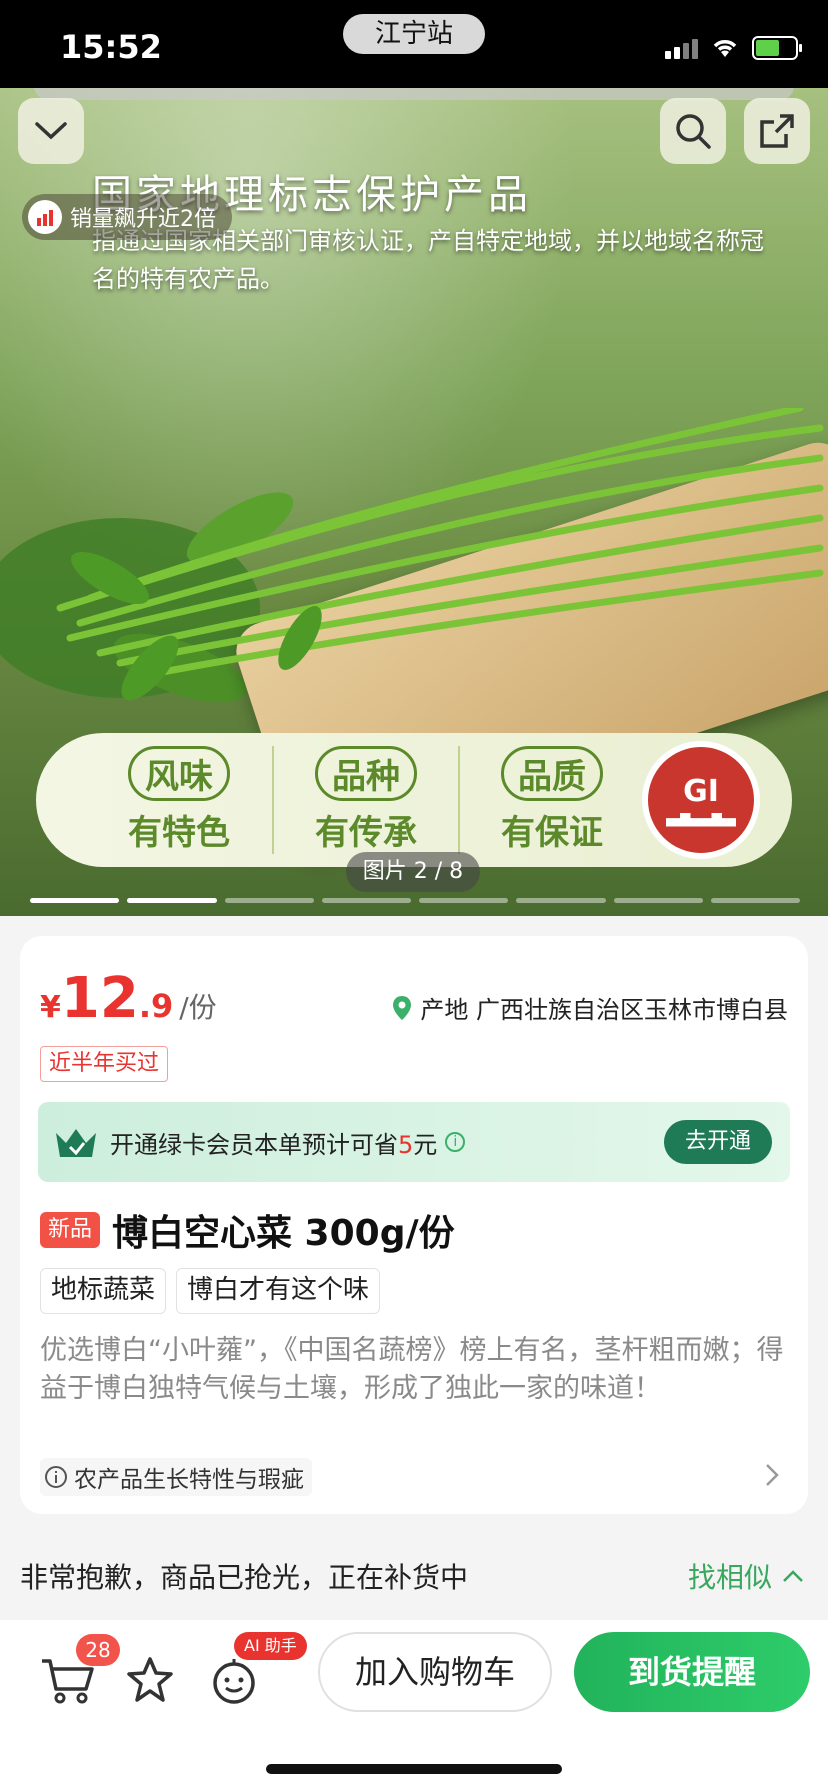 This screenshot has height=1792, width=828. Describe the element at coordinates (692, 1672) in the screenshot. I see `stock-notify-button: 到货提醒` at that location.